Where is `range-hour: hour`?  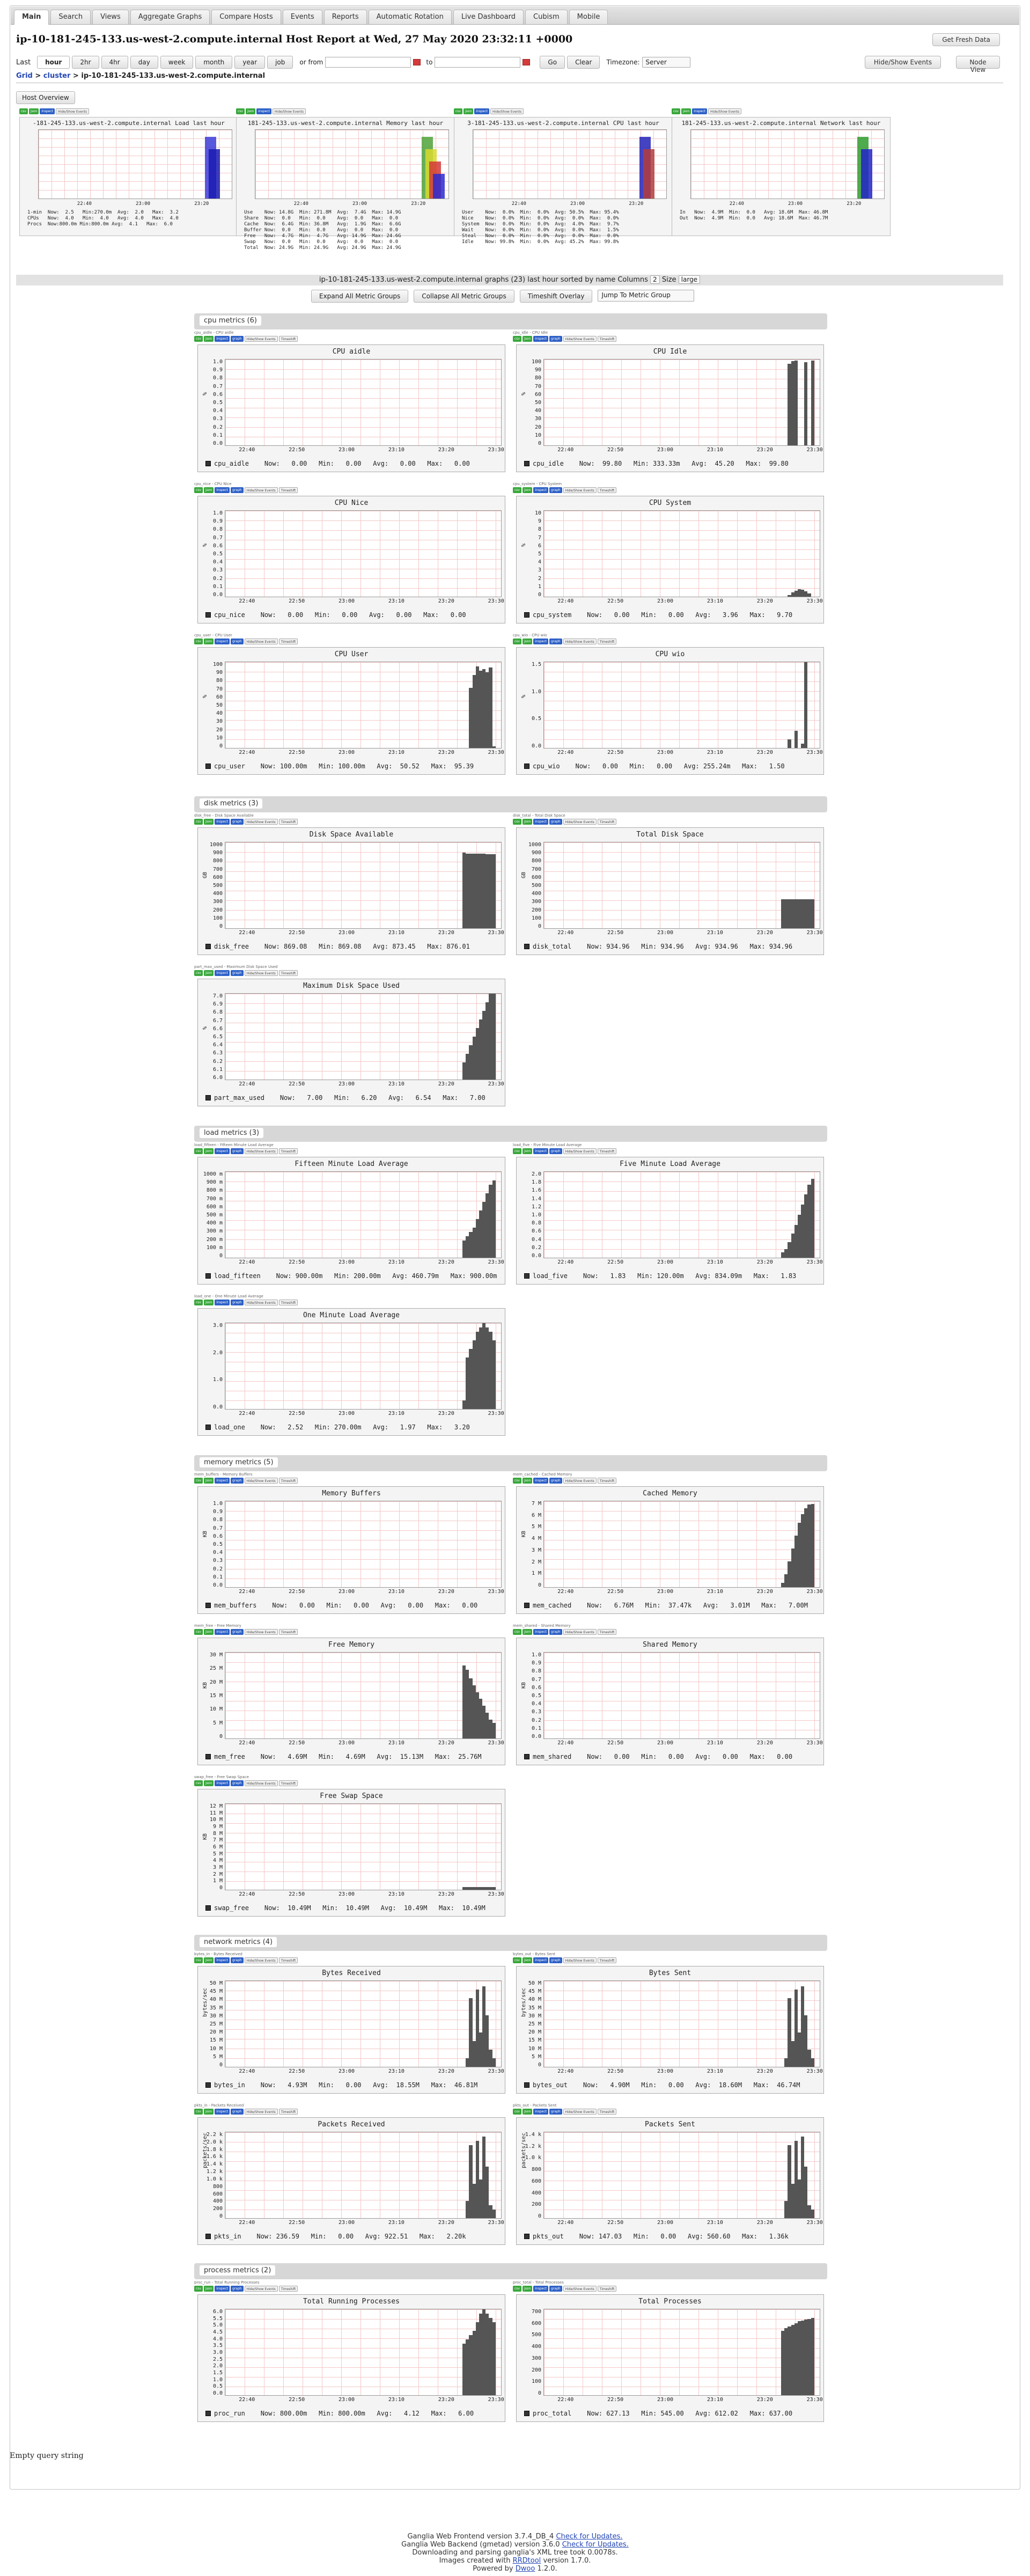 range-hour: hour is located at coordinates (53, 62).